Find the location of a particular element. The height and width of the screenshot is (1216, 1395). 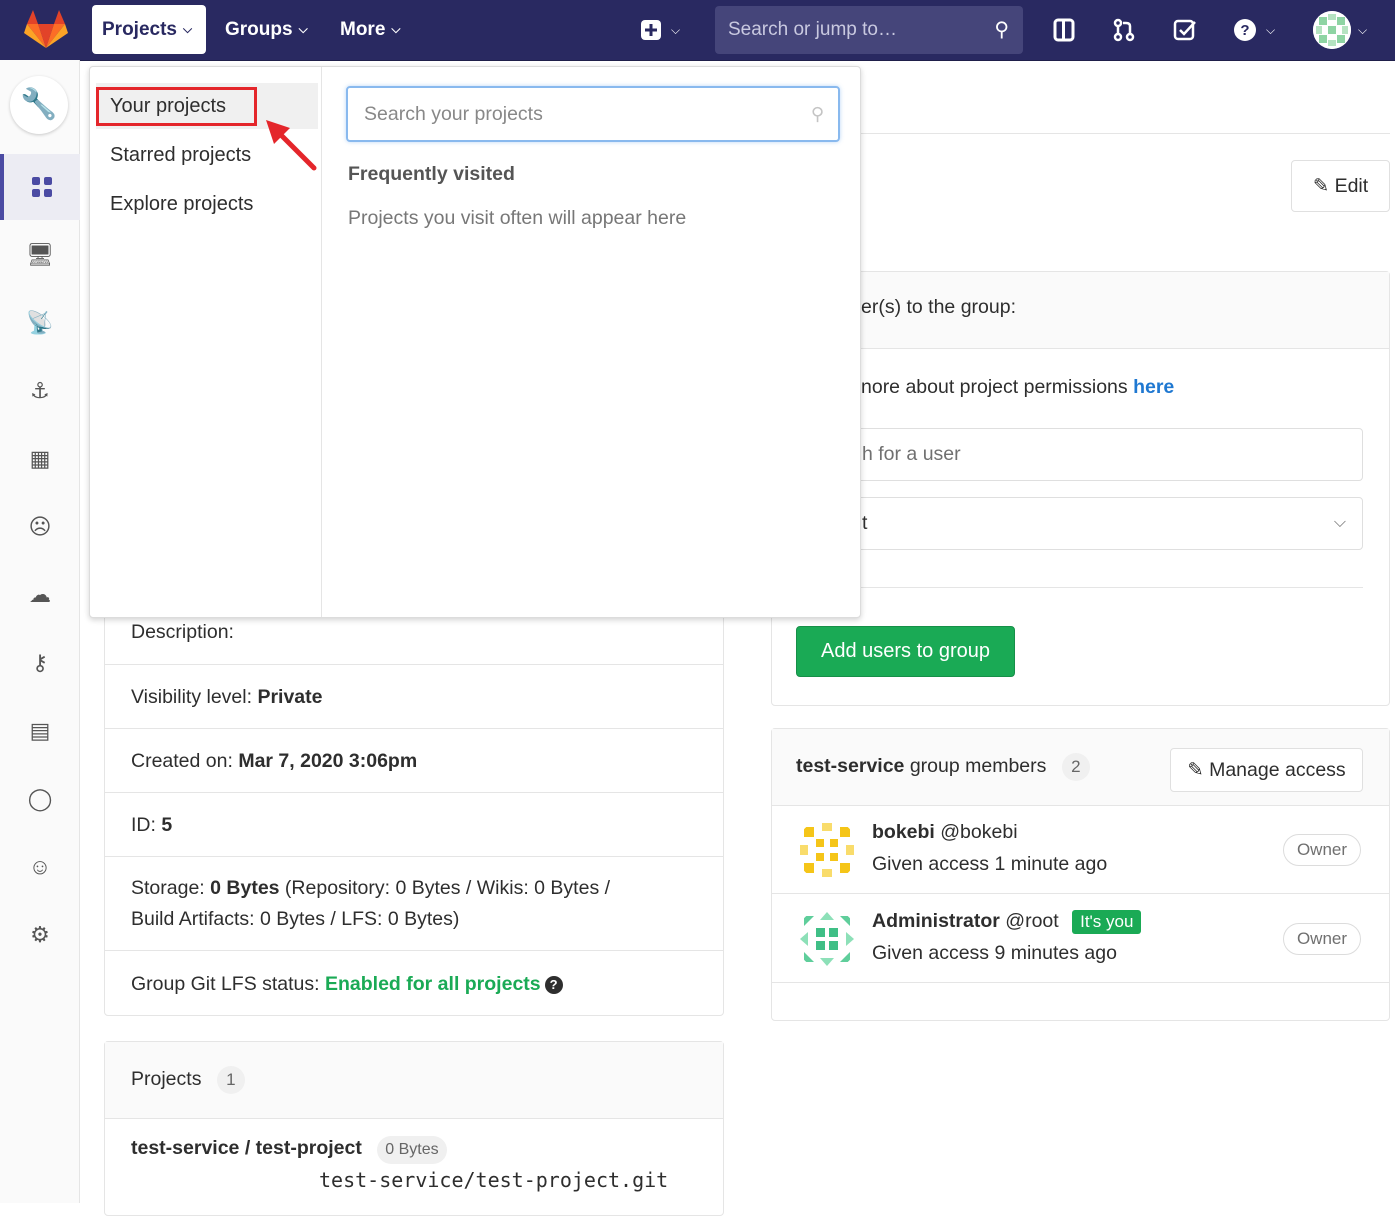

sidebar-item-hooks: ⚓ is located at coordinates (40, 391).